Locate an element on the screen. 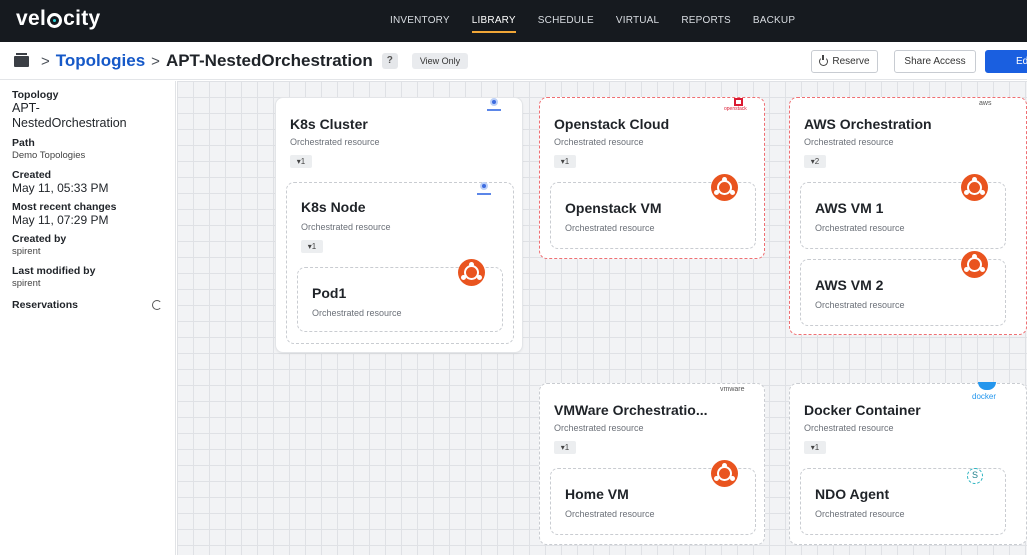  nav-reports: REPORTS is located at coordinates (706, 21).